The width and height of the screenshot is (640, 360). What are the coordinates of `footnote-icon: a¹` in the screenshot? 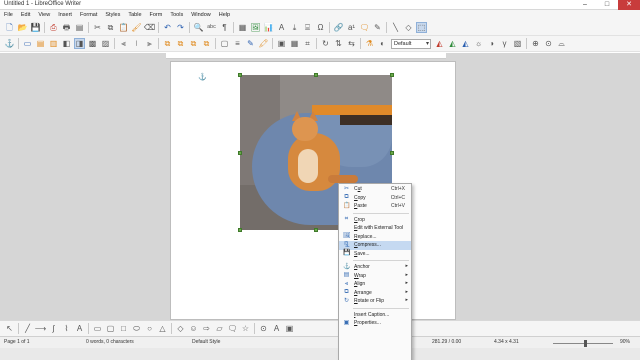 It's located at (351, 27).